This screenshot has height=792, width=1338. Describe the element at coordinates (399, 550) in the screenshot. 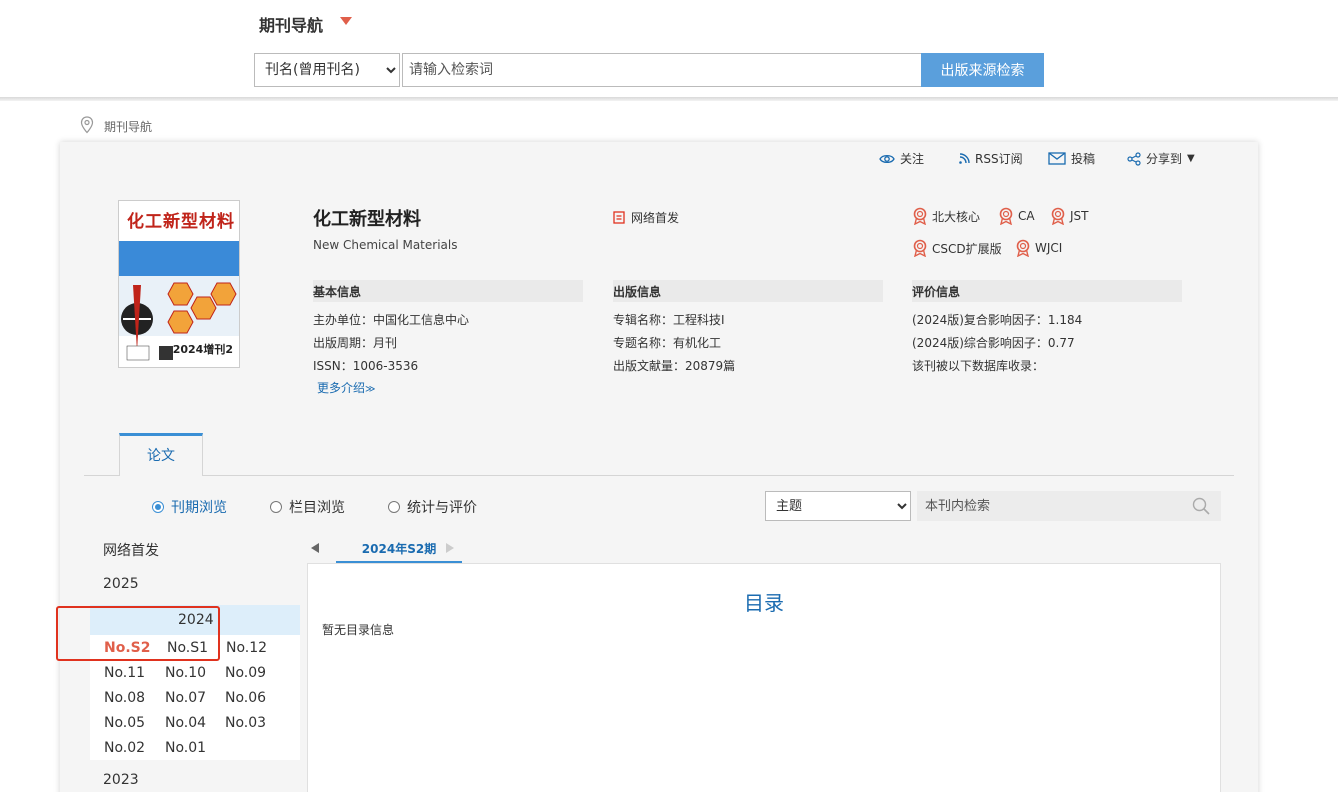

I see `current-issue-tab: 2024年S2期` at that location.